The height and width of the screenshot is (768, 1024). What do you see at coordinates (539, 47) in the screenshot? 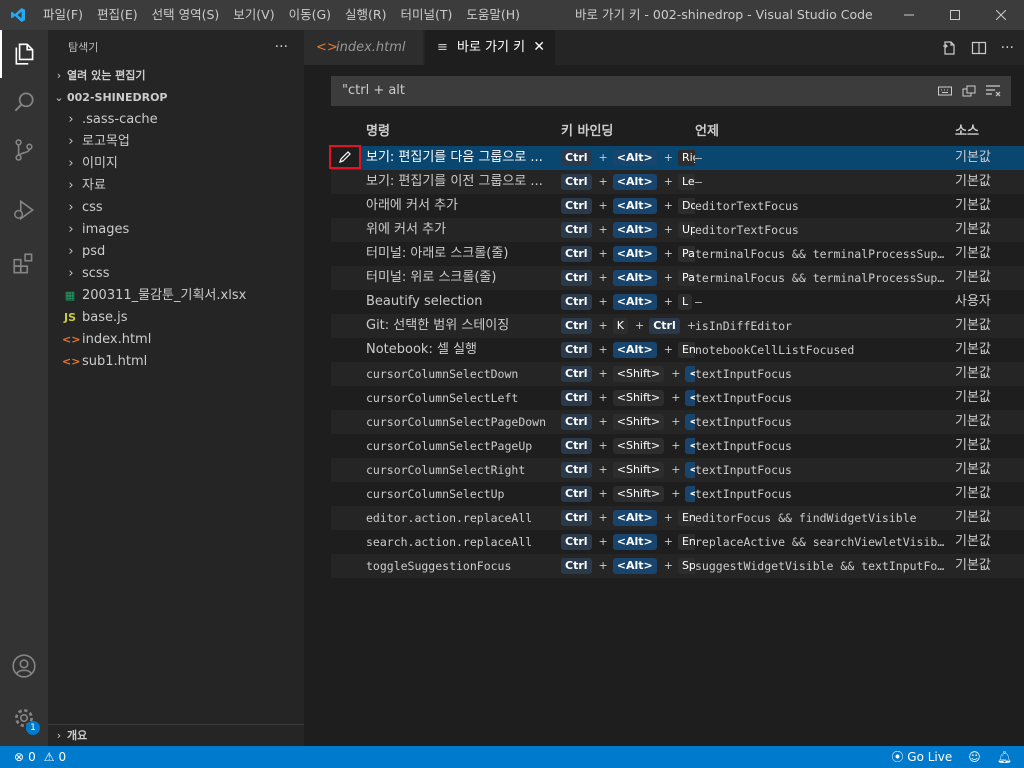
I see `close-tab-icon: ✕` at bounding box center [539, 47].